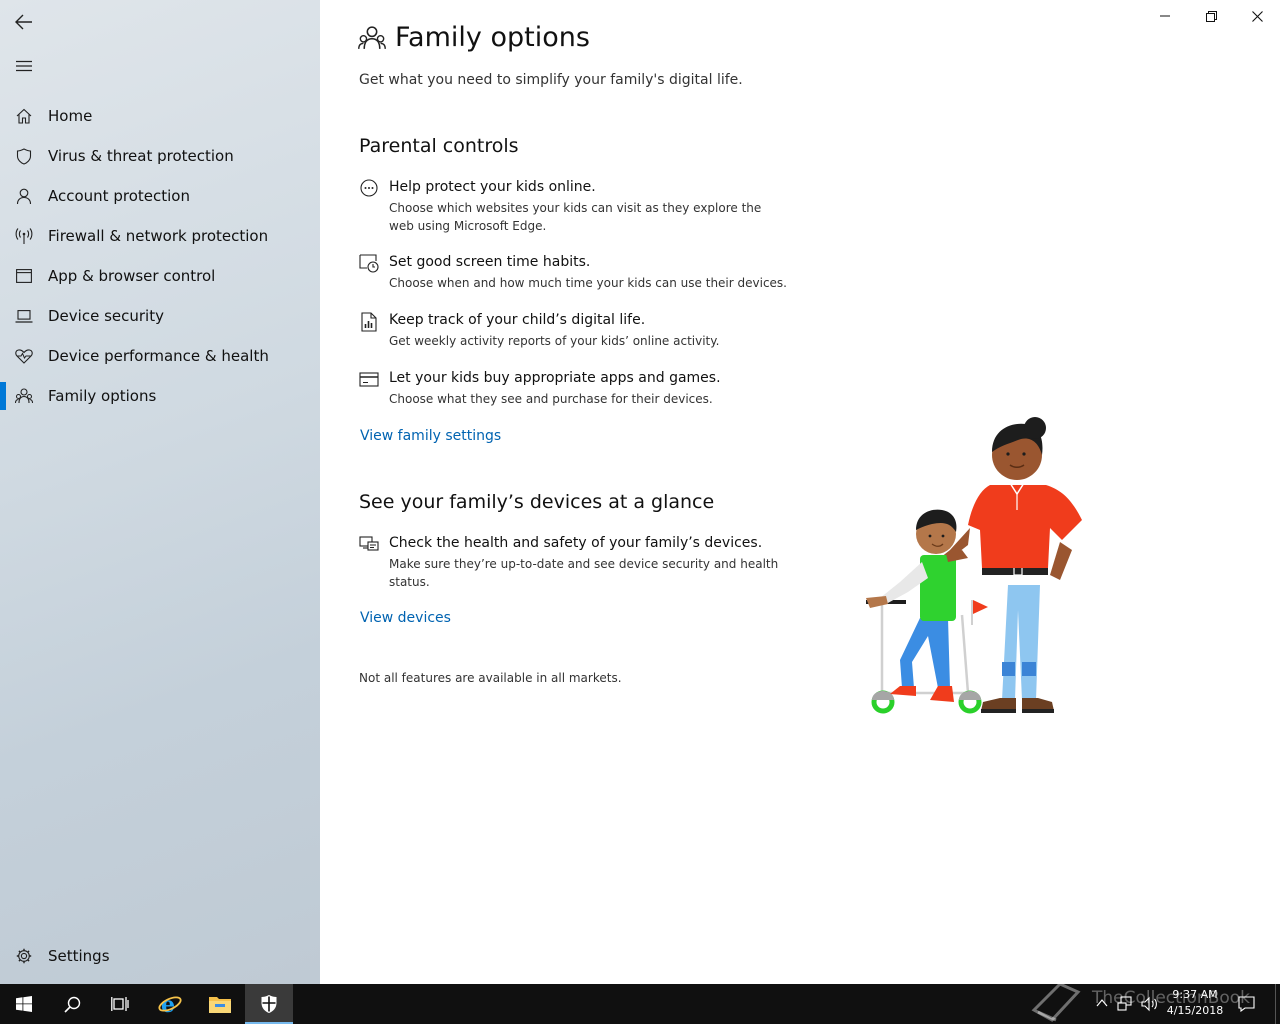 This screenshot has height=1024, width=1280. Describe the element at coordinates (1011, 565) in the screenshot. I see `adult-figure` at that location.